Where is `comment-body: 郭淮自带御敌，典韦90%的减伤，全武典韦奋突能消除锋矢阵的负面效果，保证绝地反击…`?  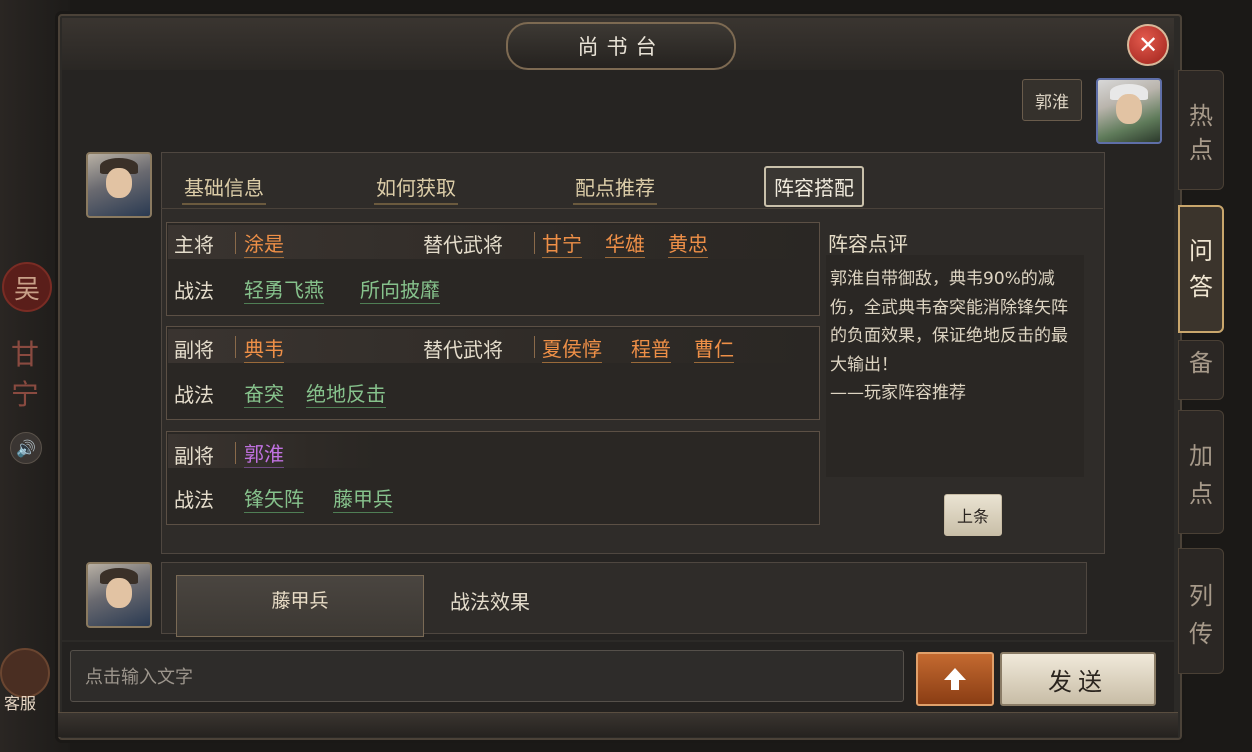
comment-body: 郭淮自带御敌，典韦90%的减伤，全武典韦奋突能消除锋矢阵的负面效果，保证绝地反击… is located at coordinates (949, 322).